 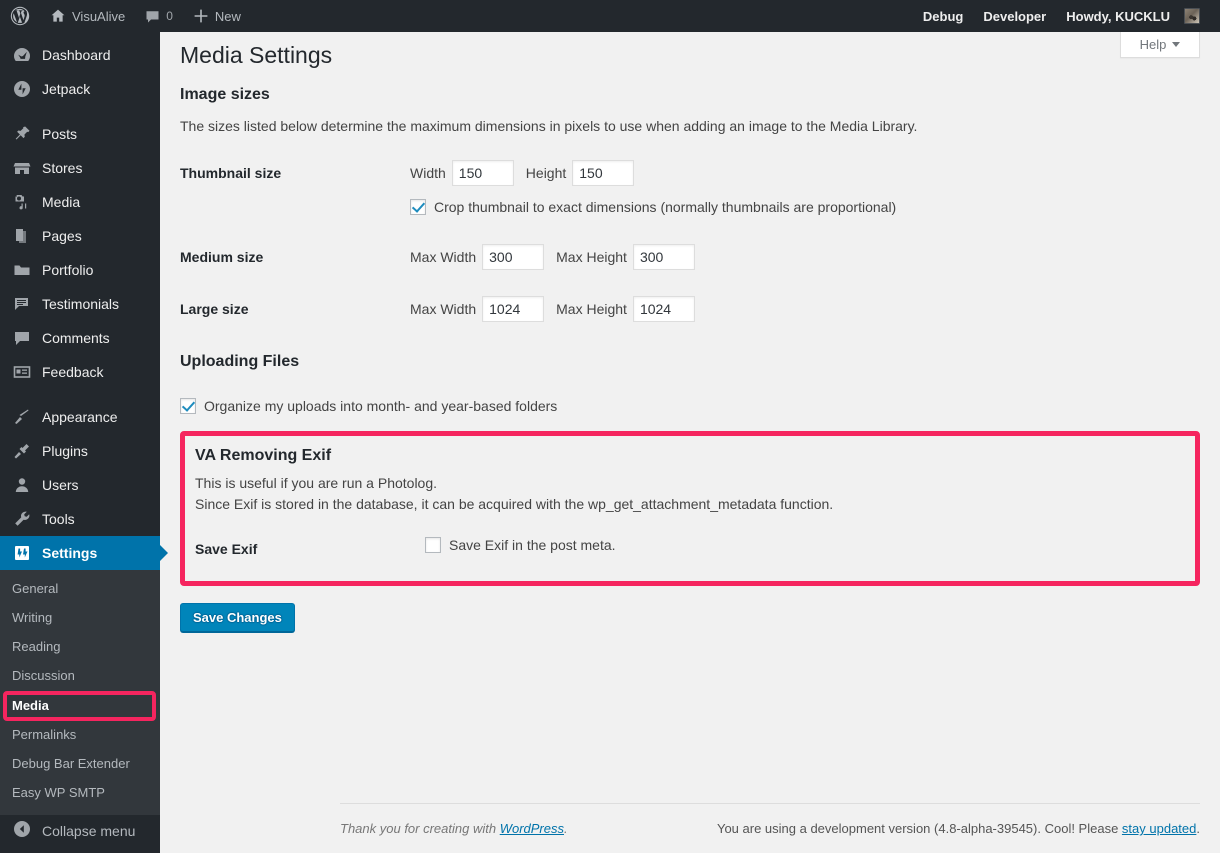 I want to click on table-row-large-size: Large size Max Width Max Height, so click(x=690, y=309).